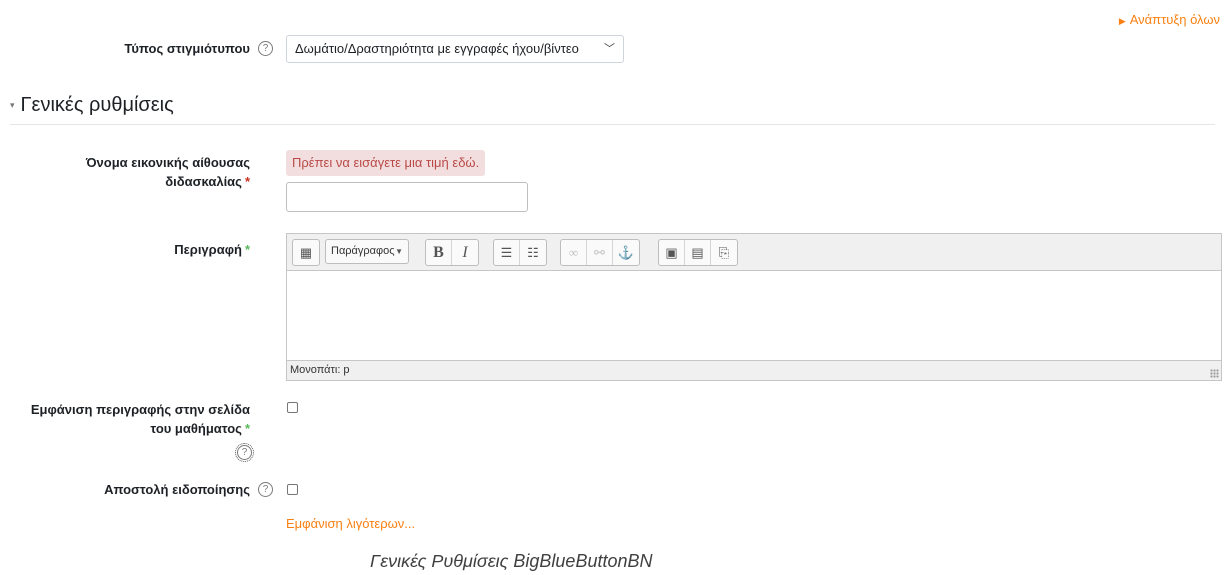  What do you see at coordinates (672, 252) in the screenshot?
I see `image-icon: ▣` at bounding box center [672, 252].